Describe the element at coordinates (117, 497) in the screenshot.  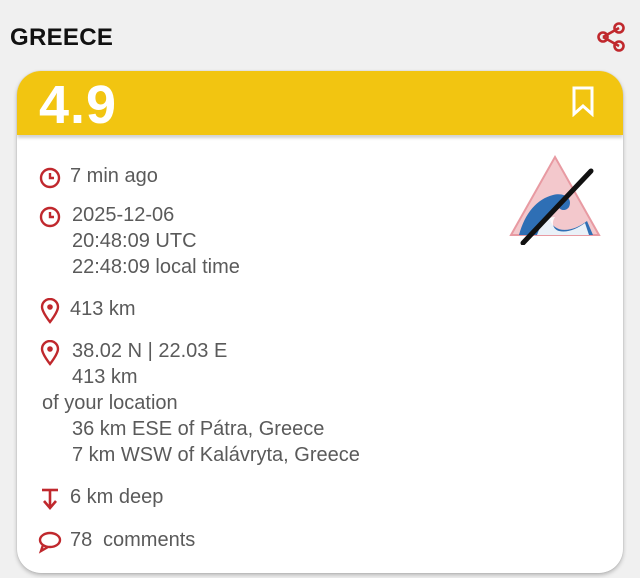
I see `depth-text: 6 km deep` at that location.